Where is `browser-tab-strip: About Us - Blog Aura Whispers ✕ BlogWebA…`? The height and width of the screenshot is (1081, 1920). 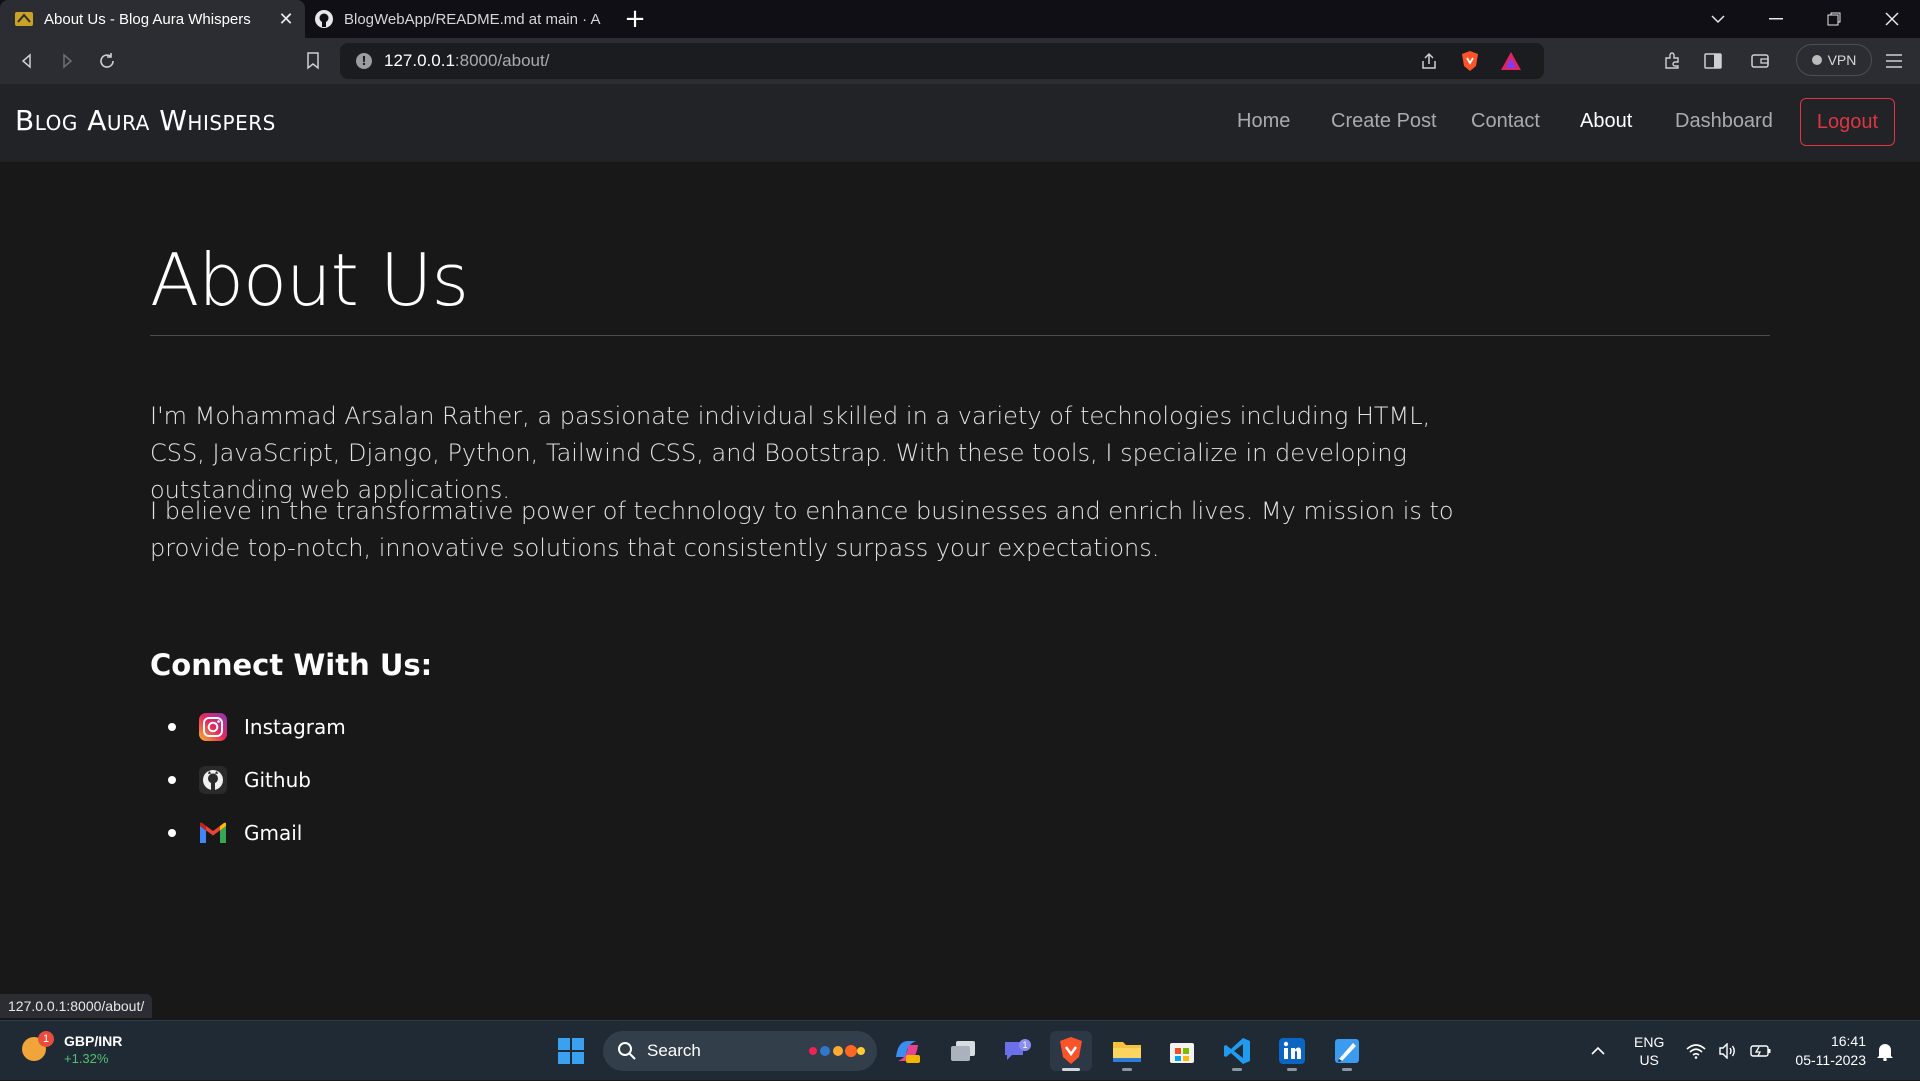
browser-tab-strip: About Us - Blog Aura Whispers ✕ BlogWebA… is located at coordinates (960, 19).